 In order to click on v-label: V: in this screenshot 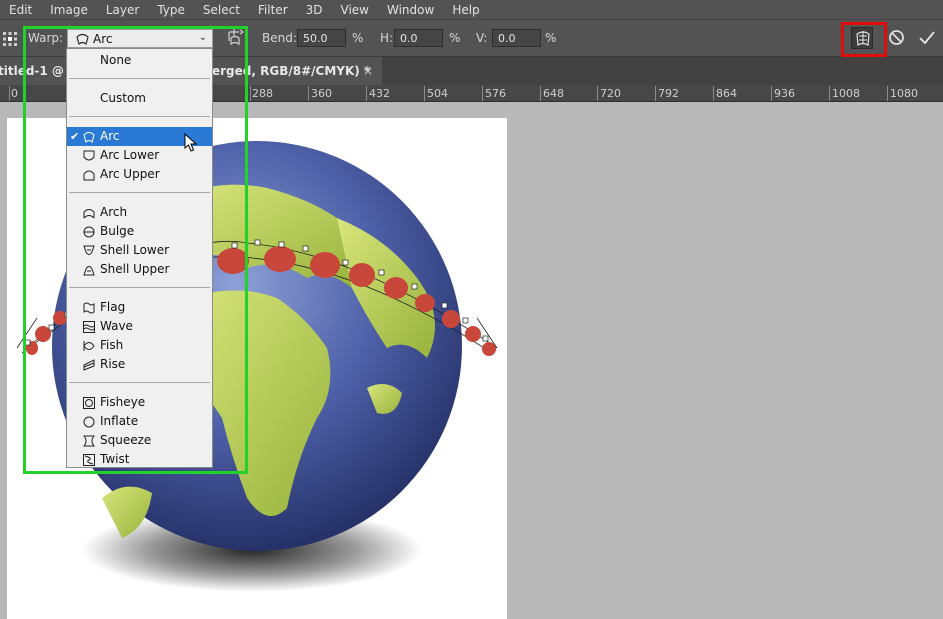, I will do `click(482, 38)`.